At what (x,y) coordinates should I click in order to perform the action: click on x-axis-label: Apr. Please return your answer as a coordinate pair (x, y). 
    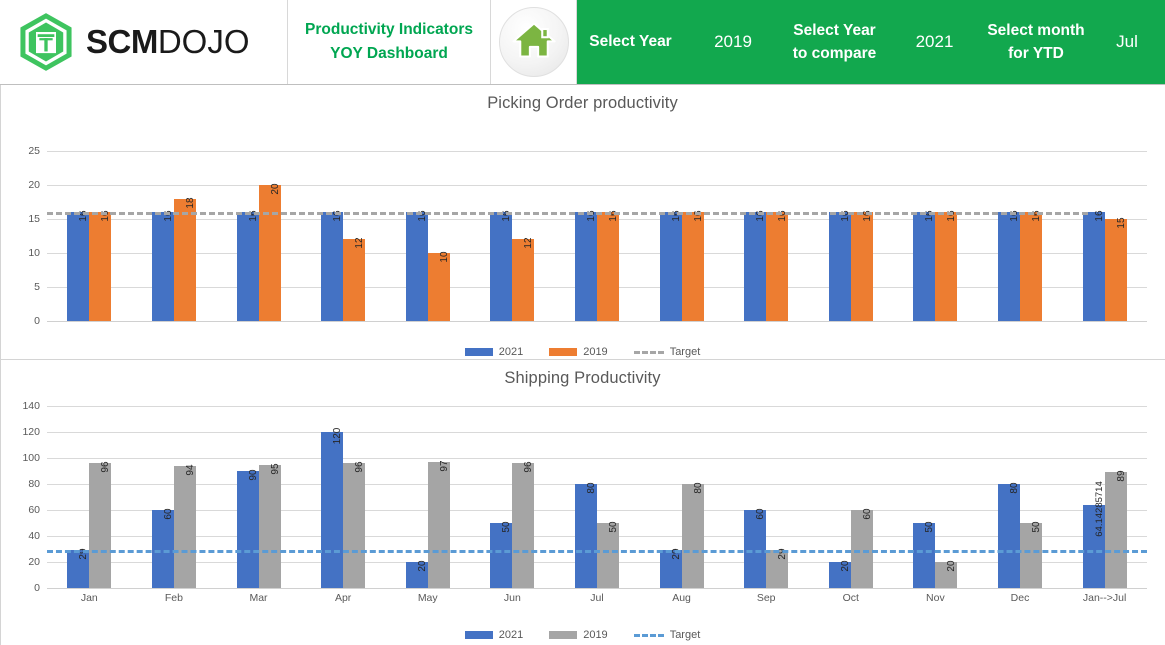
    Looking at the image, I should click on (343, 598).